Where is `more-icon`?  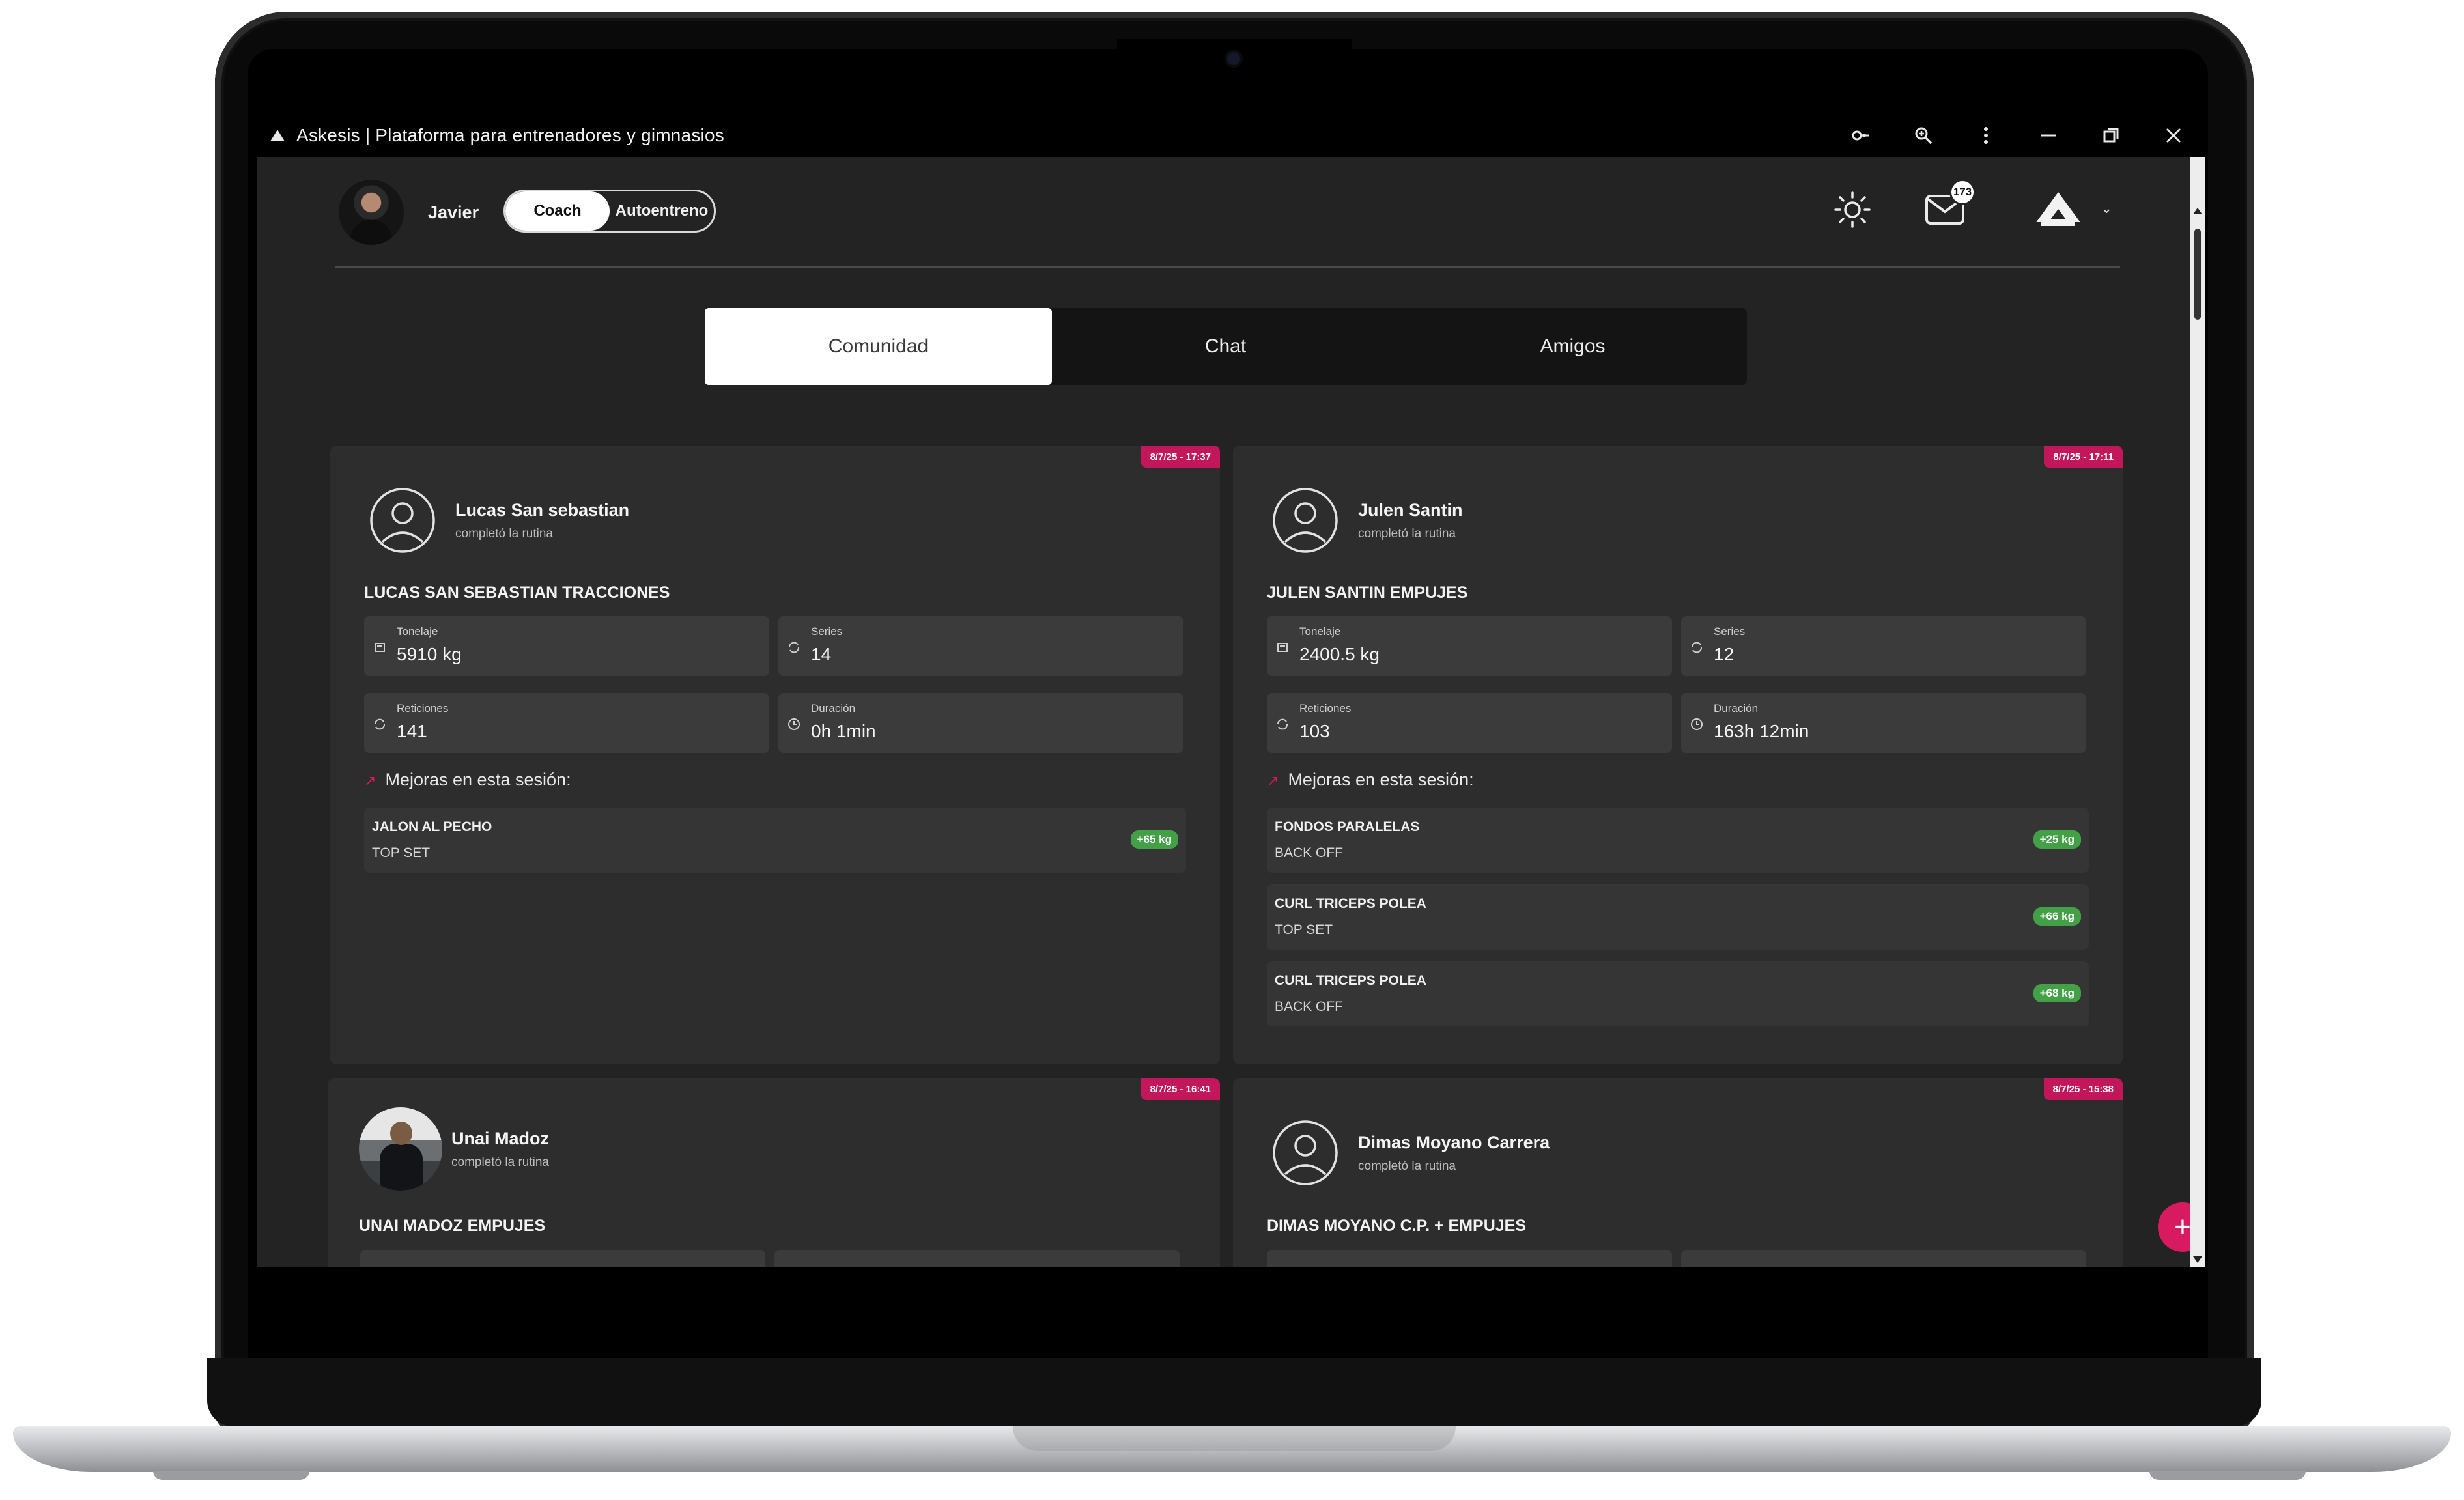
more-icon is located at coordinates (1986, 136).